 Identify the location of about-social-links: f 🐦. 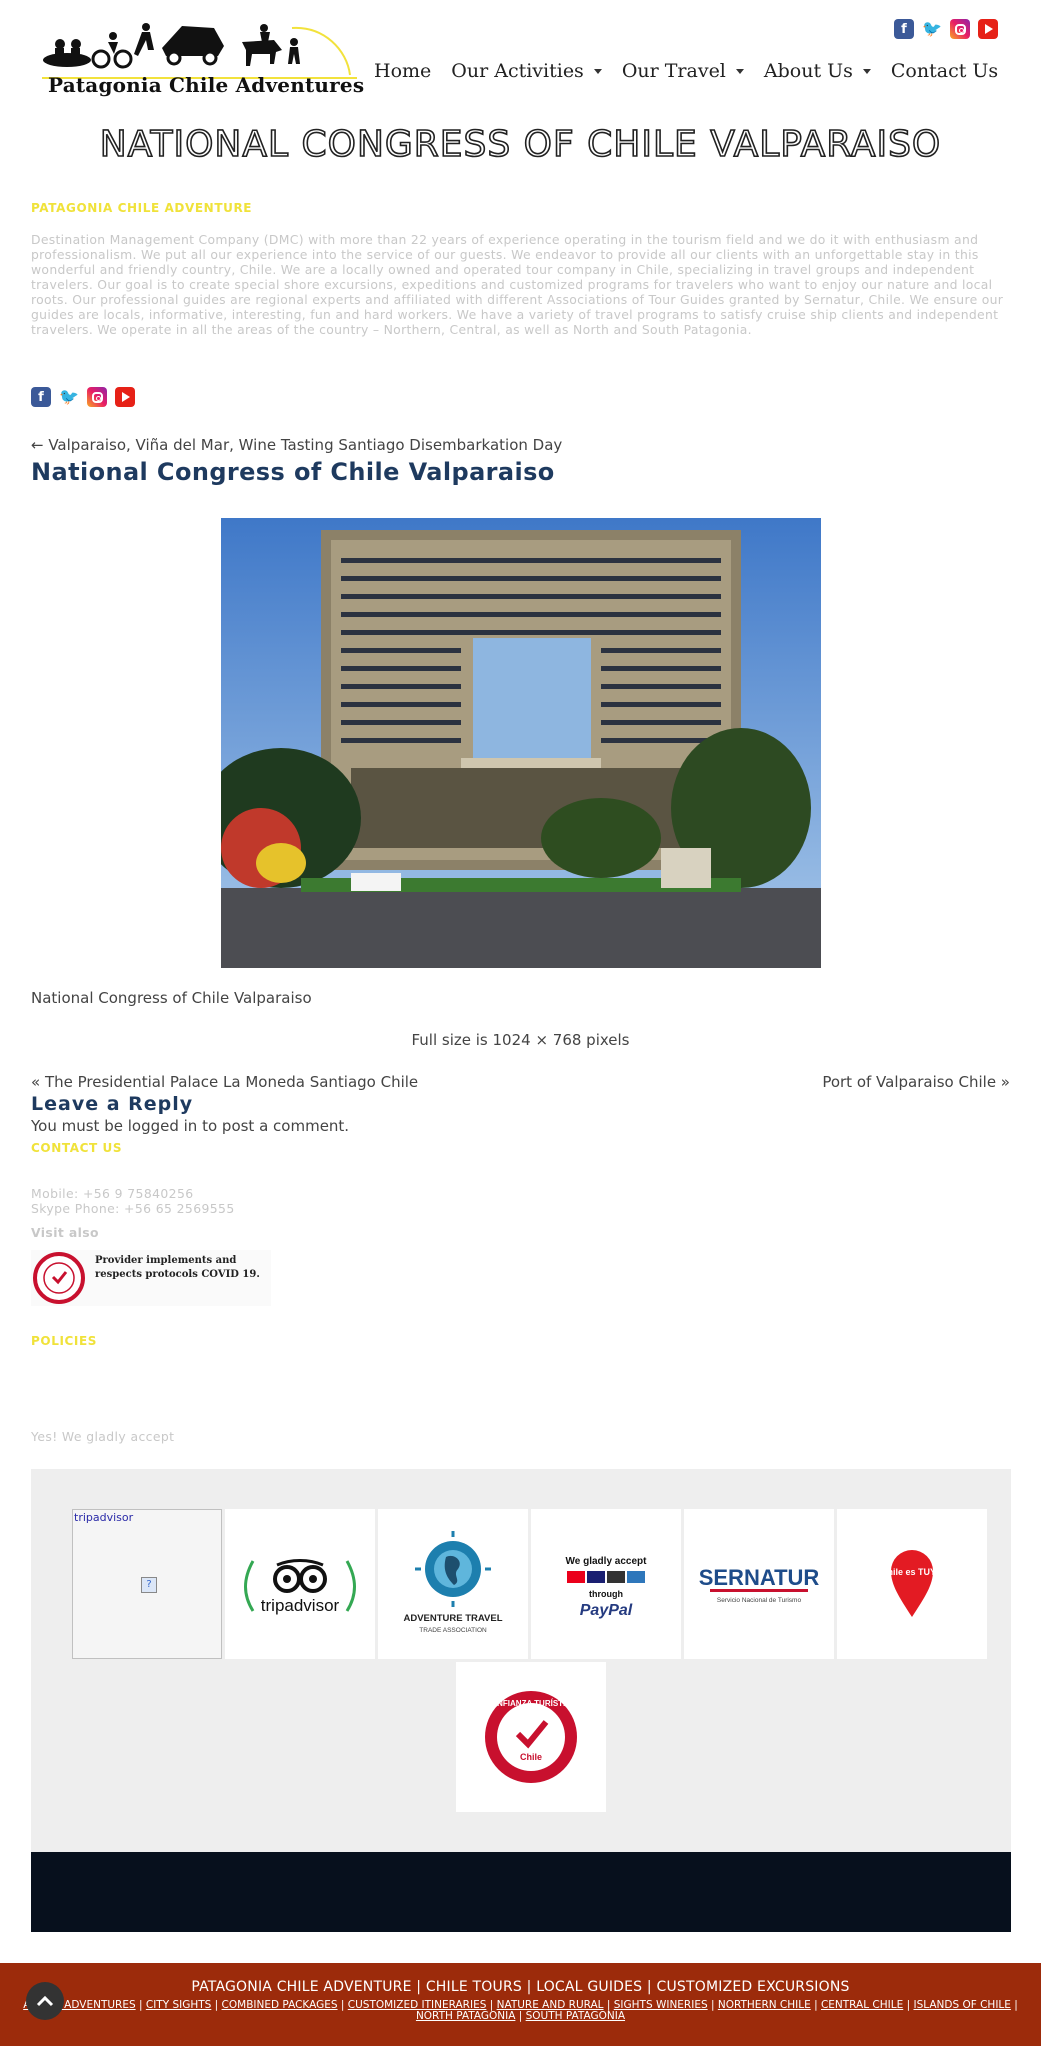
(83, 397).